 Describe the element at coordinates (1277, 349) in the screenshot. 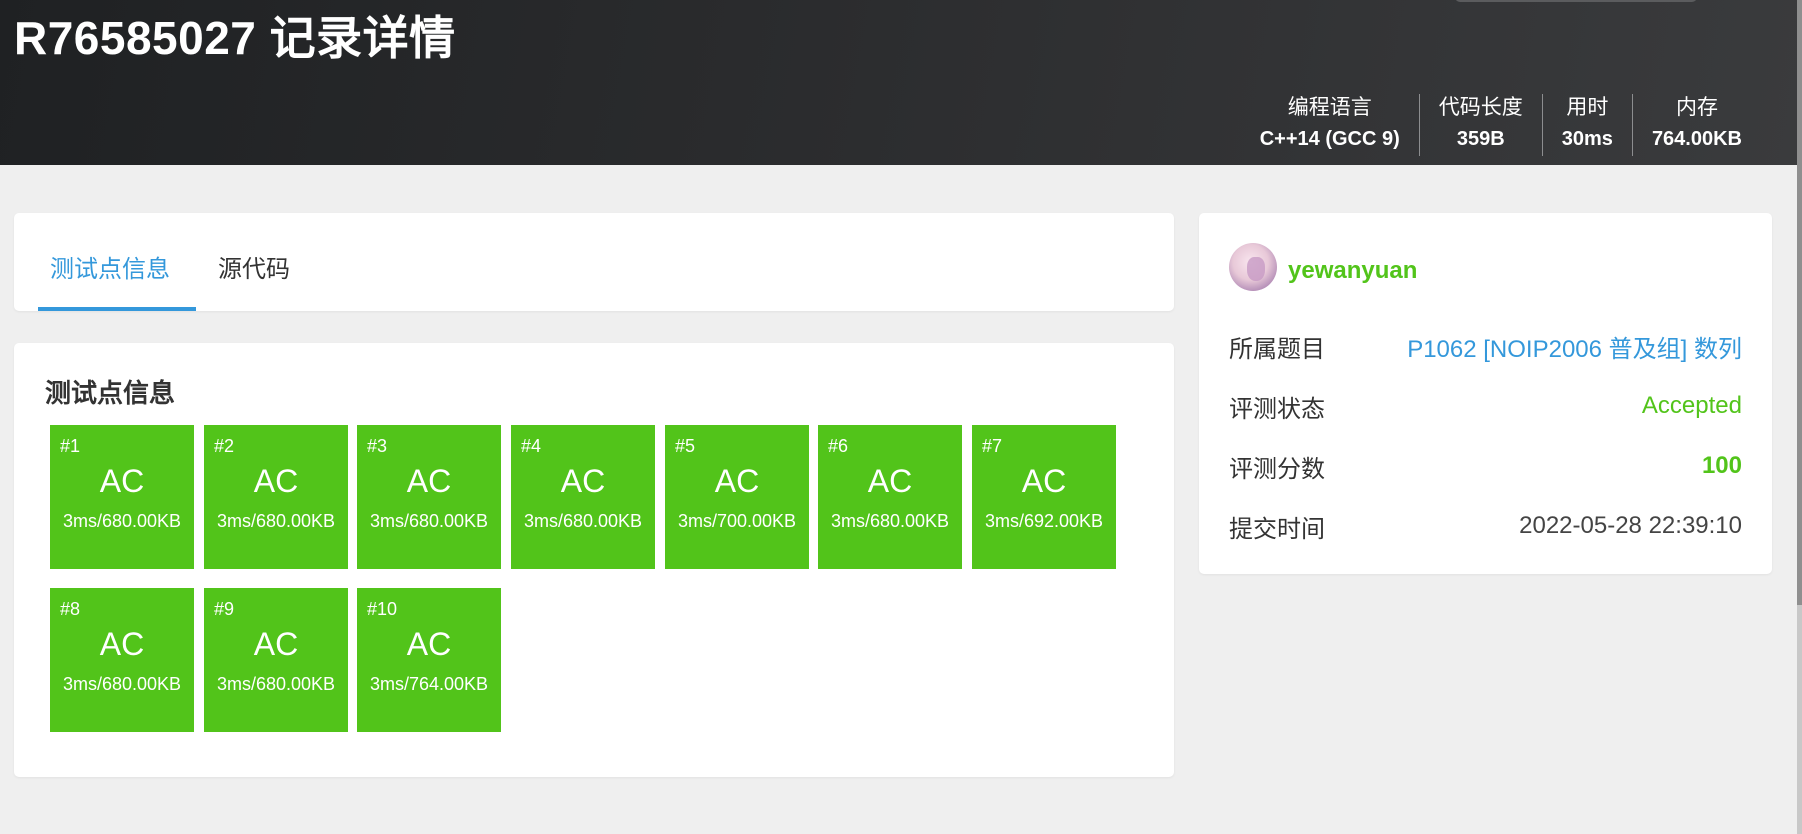

I see `info-label: 所属题目` at that location.